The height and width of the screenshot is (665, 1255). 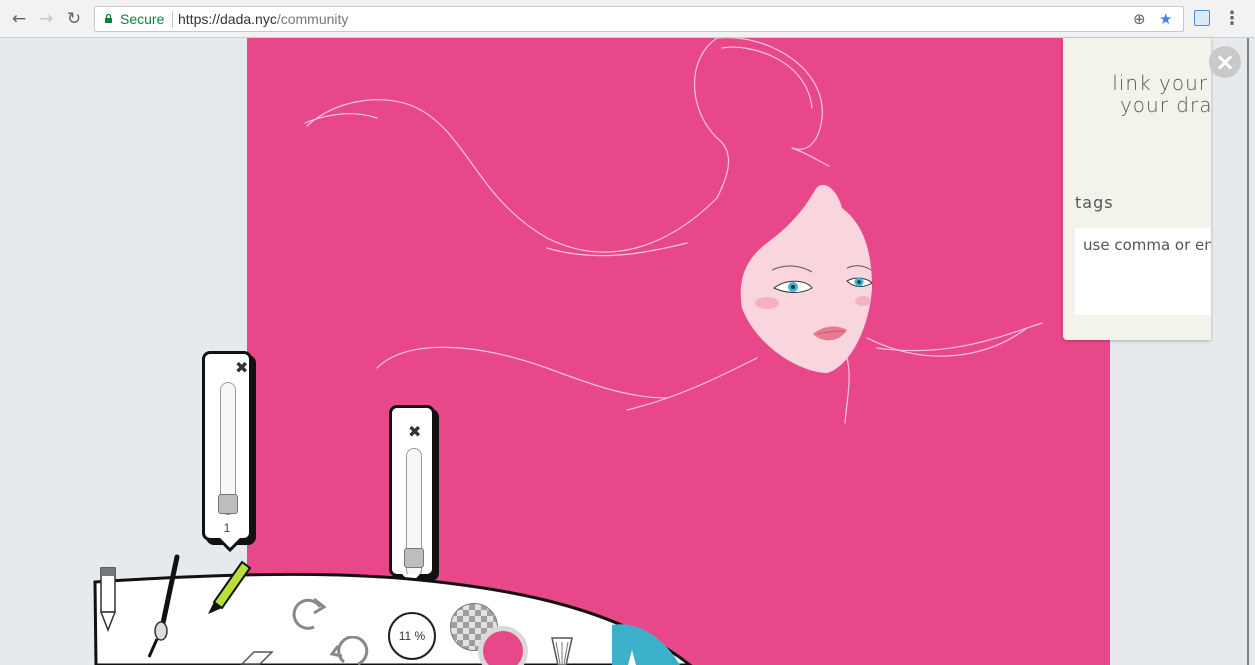 I want to click on eraser-icon, so click(x=256, y=656).